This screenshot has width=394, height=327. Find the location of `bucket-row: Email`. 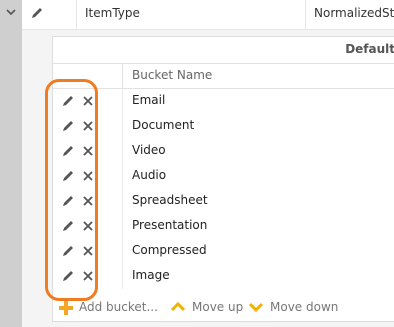

bucket-row: Email is located at coordinates (223, 101).